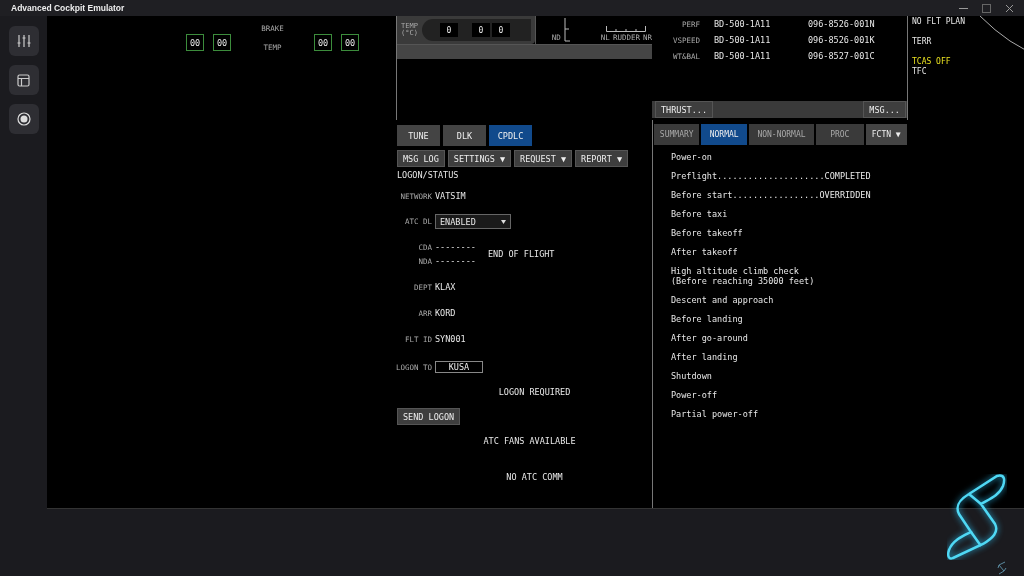  Describe the element at coordinates (1009, 8) in the screenshot. I see `close-icon` at that location.